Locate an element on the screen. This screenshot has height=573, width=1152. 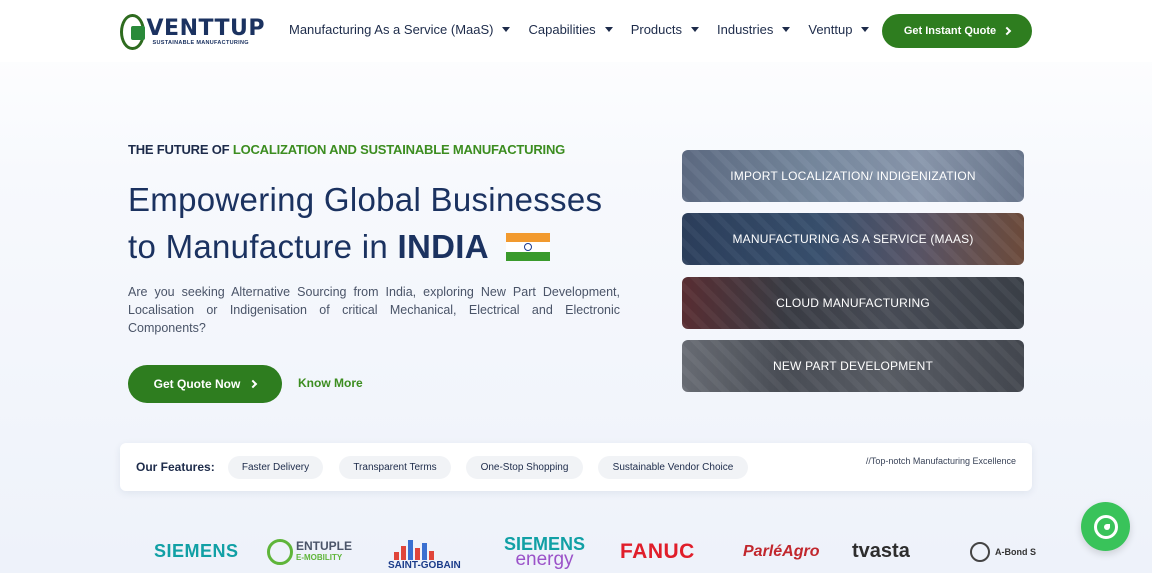
nav-item-capabilities: Capabilities is located at coordinates (570, 29).